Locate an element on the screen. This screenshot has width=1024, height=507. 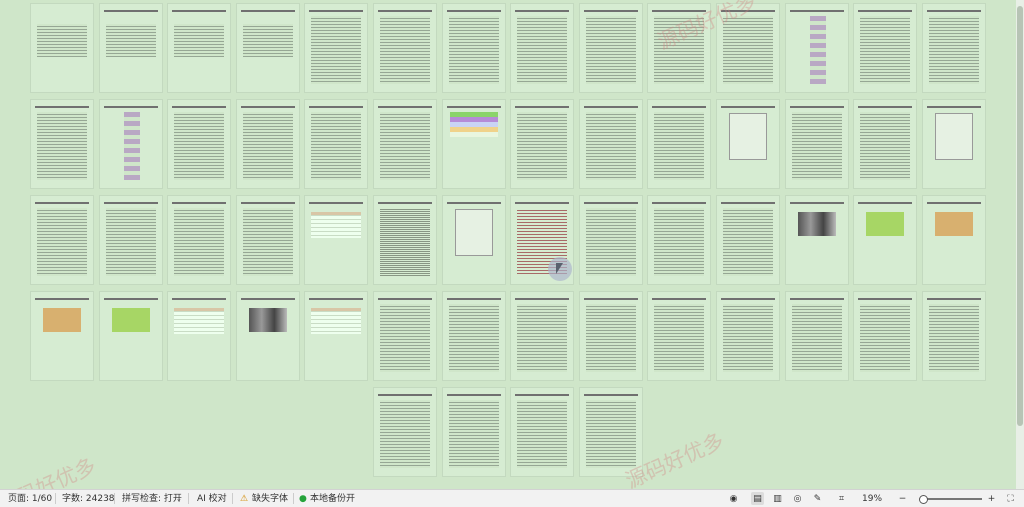
book-view-icon: ▥ is located at coordinates (777, 498).